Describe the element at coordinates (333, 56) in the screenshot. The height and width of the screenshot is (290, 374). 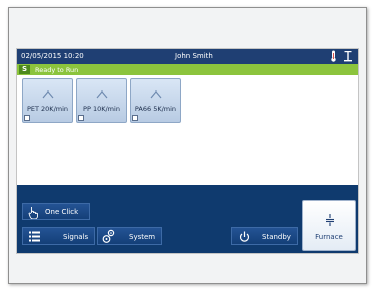
I see `thermometer-icon` at that location.